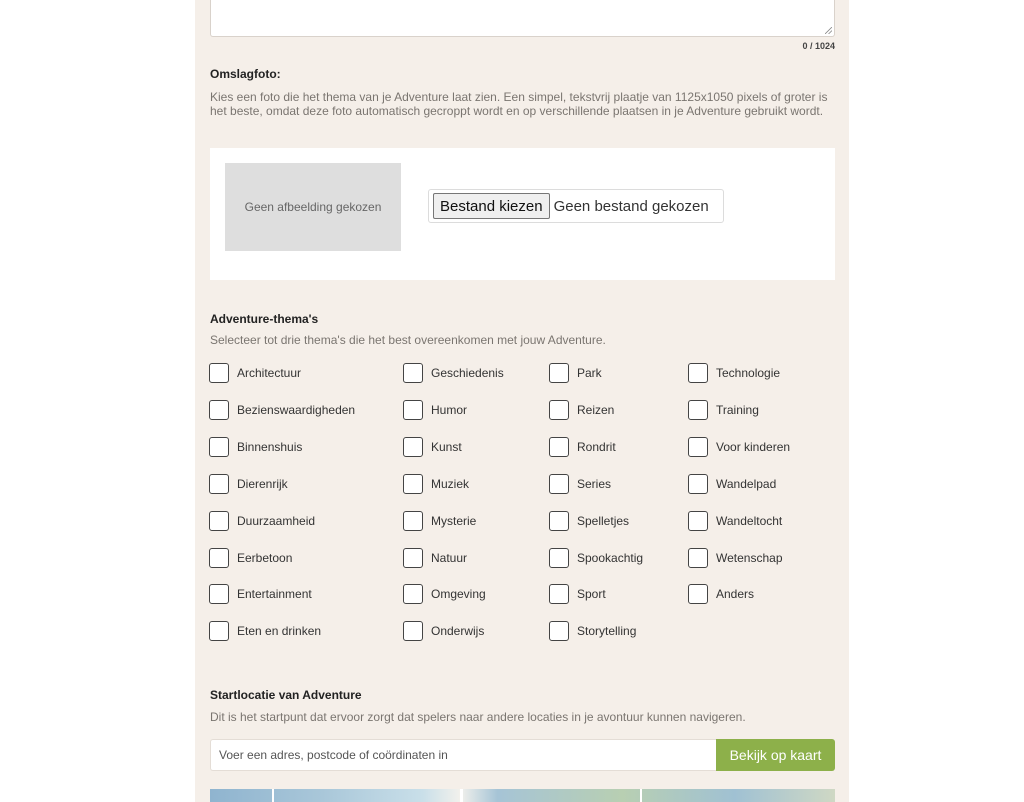  What do you see at coordinates (443, 631) in the screenshot?
I see `theme-option: Onderwijs` at bounding box center [443, 631].